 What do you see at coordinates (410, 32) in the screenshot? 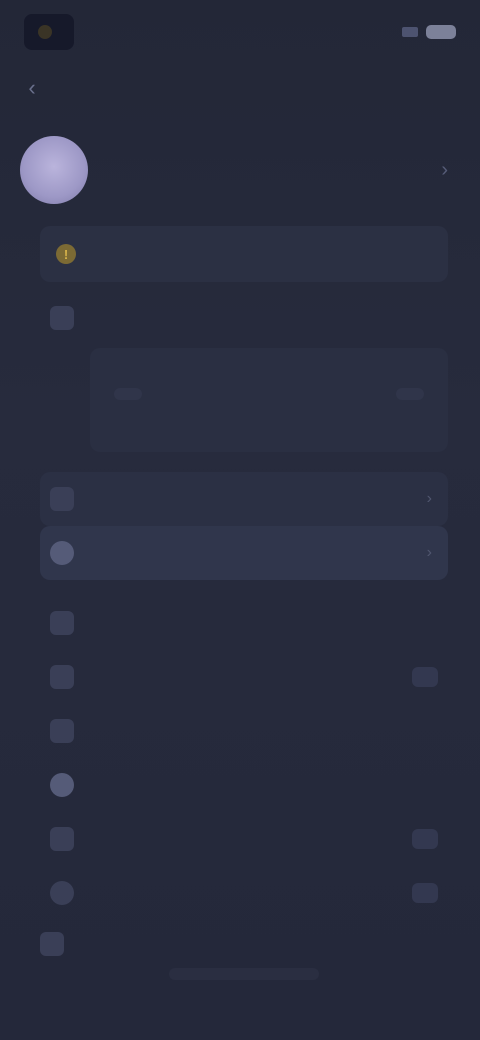
I see `signal-icon` at bounding box center [410, 32].